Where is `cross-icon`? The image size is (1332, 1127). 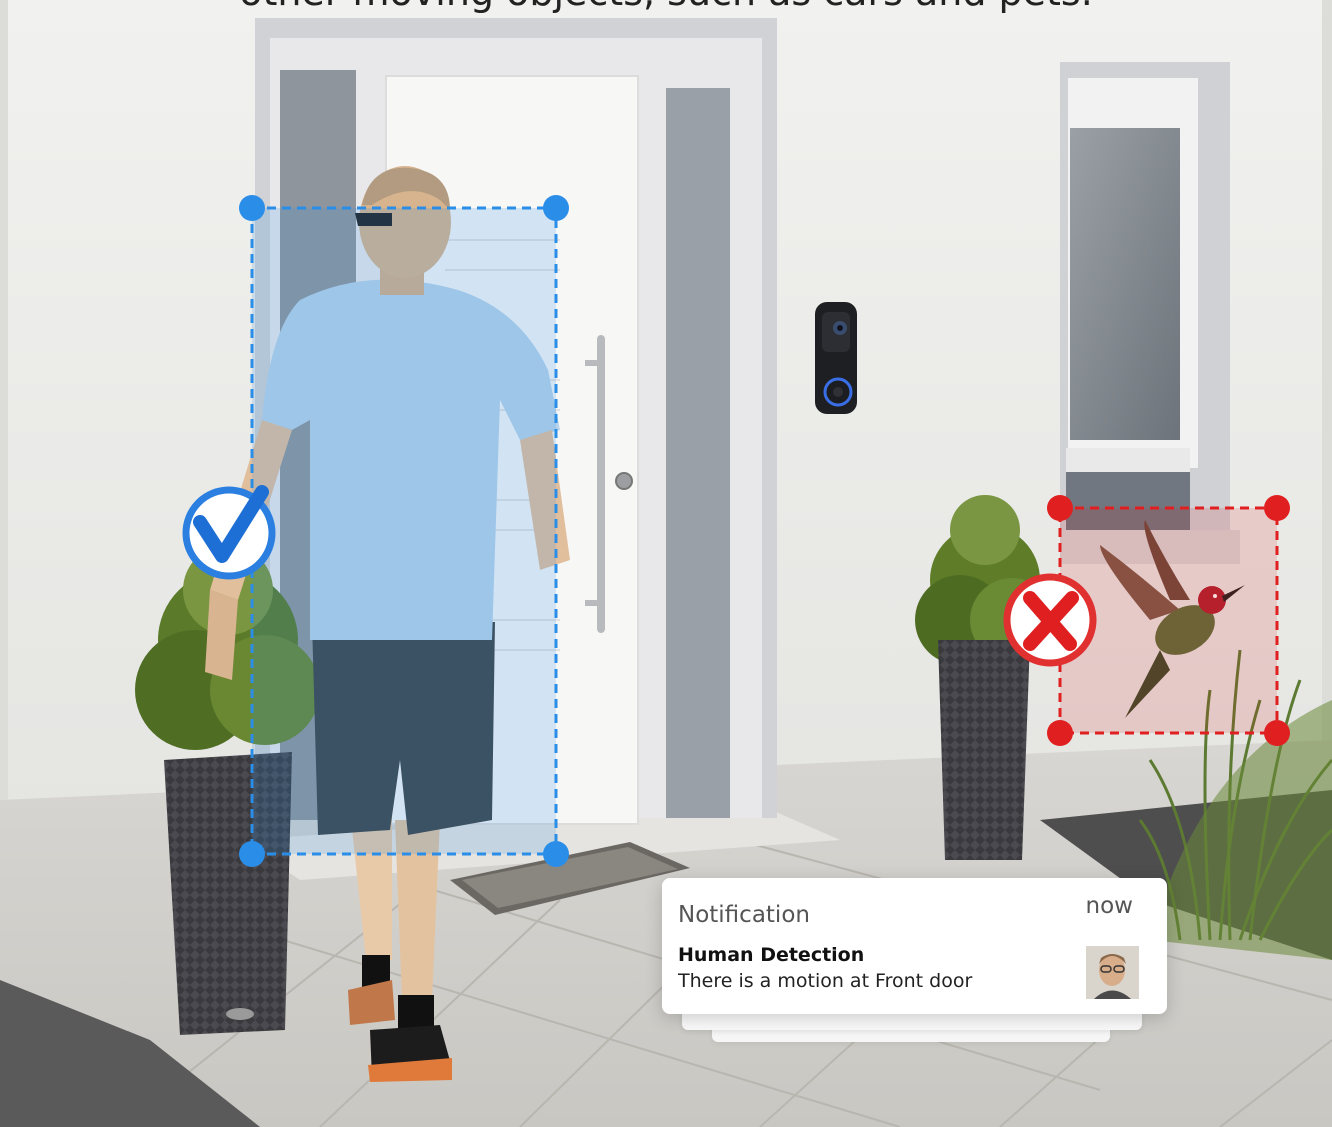
cross-icon is located at coordinates (1050, 620).